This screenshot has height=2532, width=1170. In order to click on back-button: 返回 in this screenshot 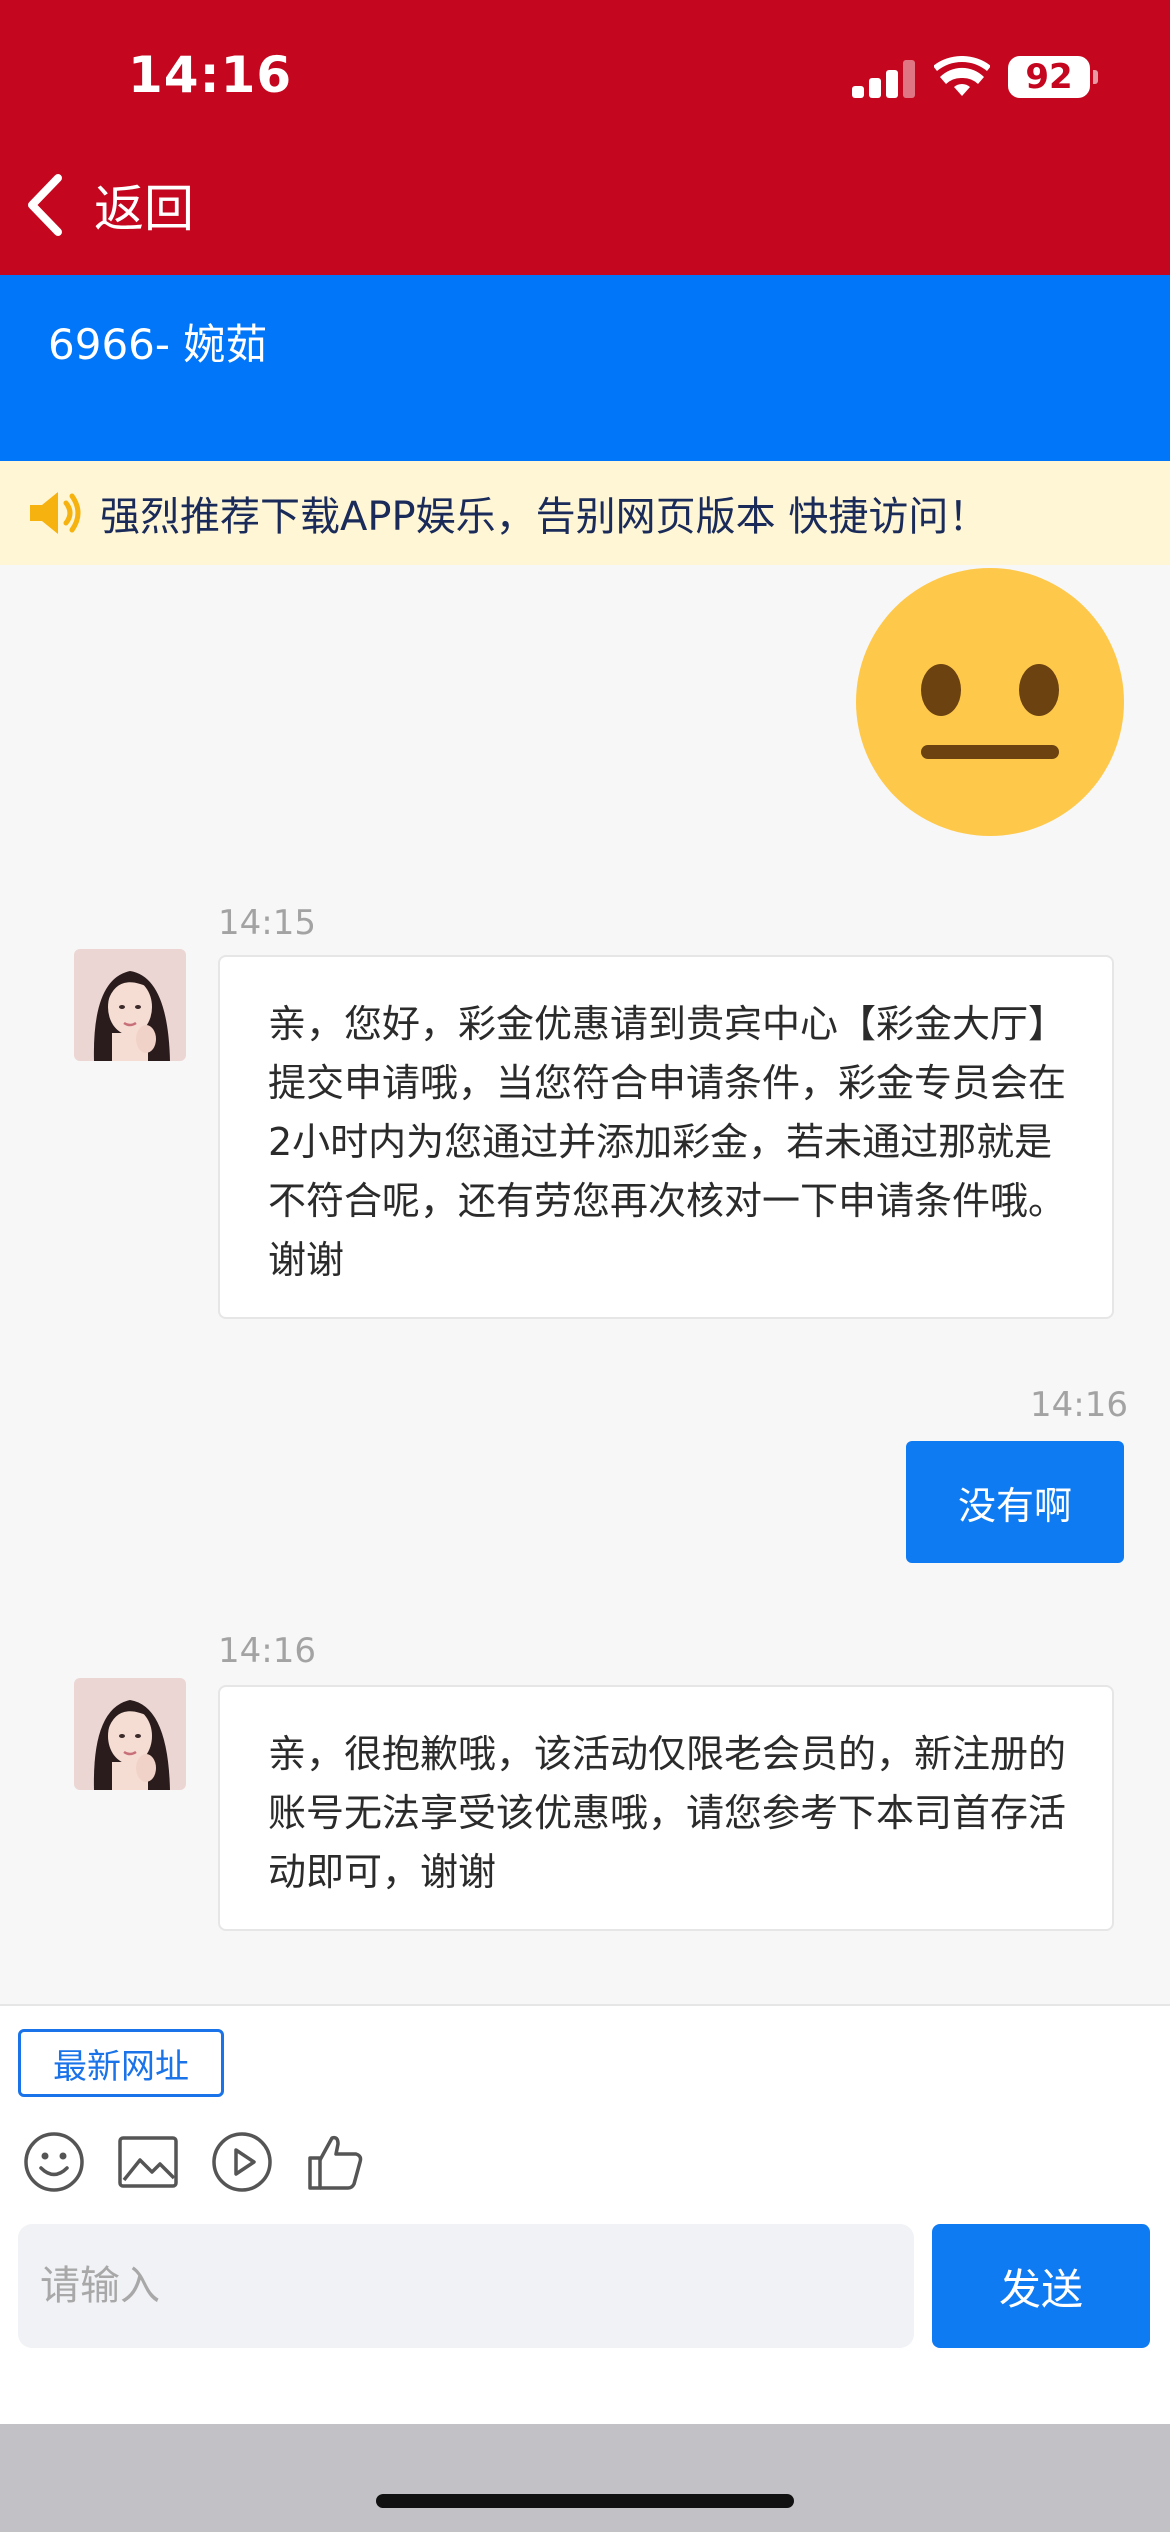, I will do `click(109, 205)`.